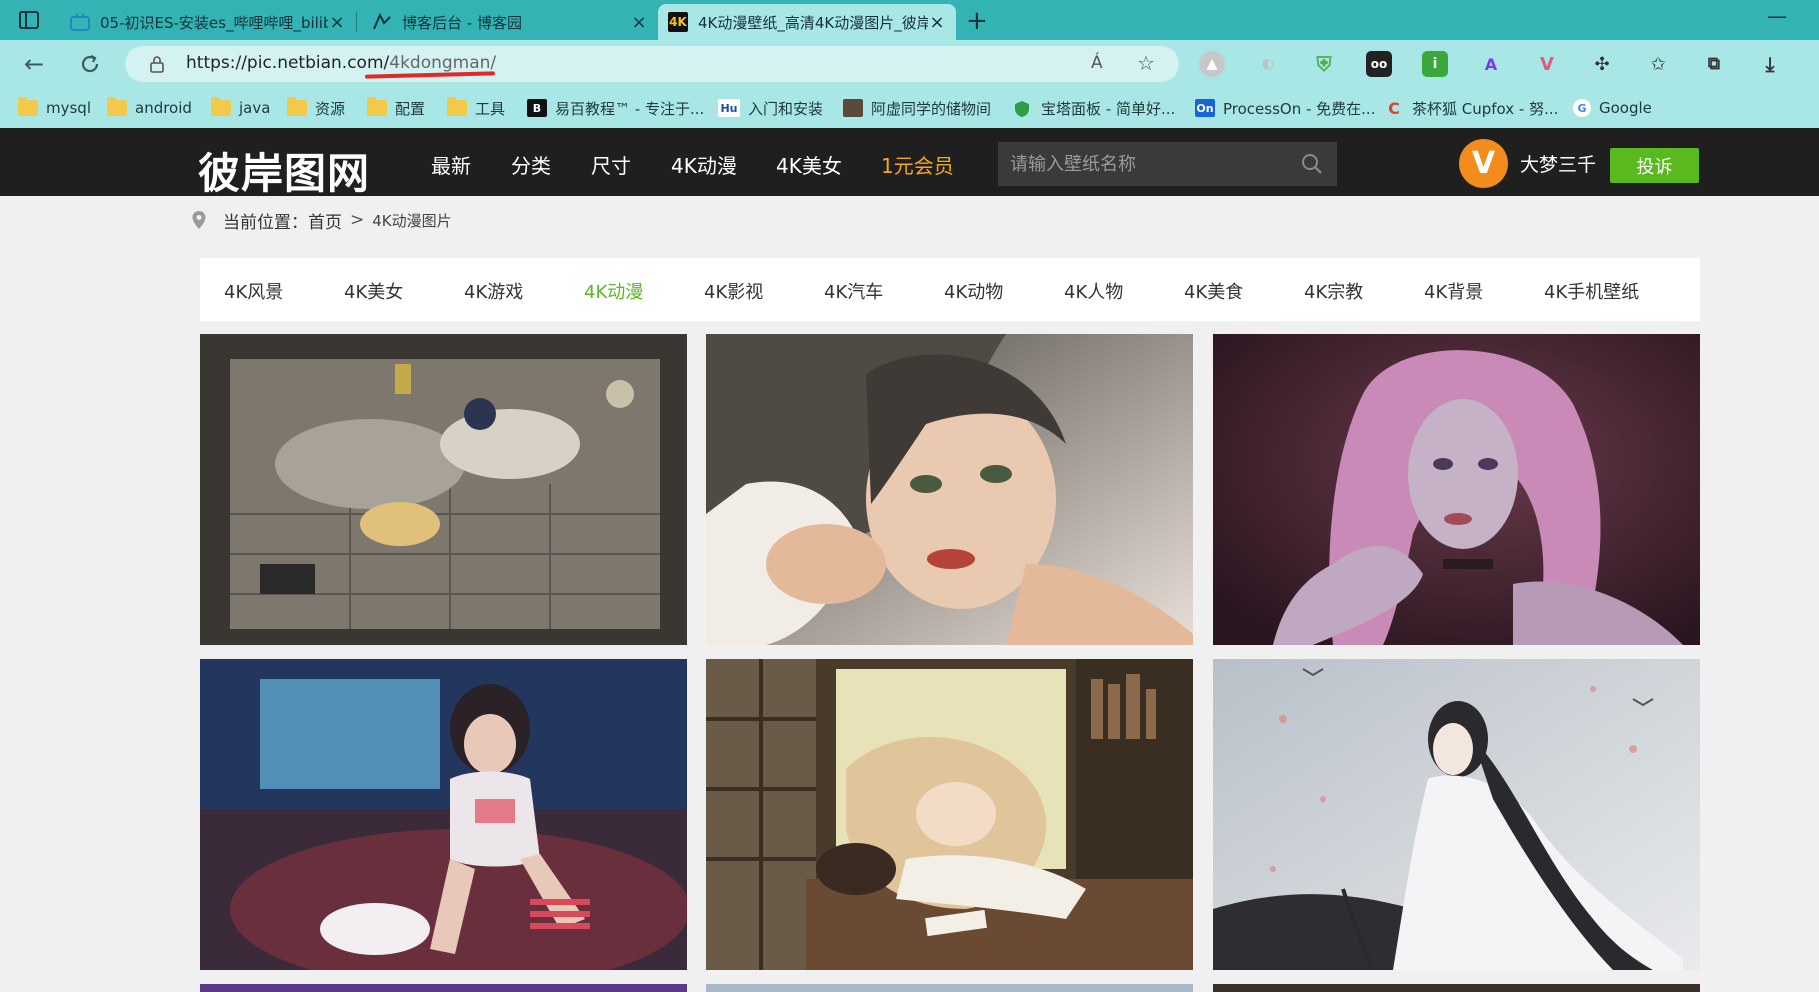 This screenshot has height=992, width=1819. I want to click on site-header: 彼岸图网 最新 分类 尺寸 4K动漫 4K美女 1元会员 V 大梦三千 投诉, so click(909, 163).